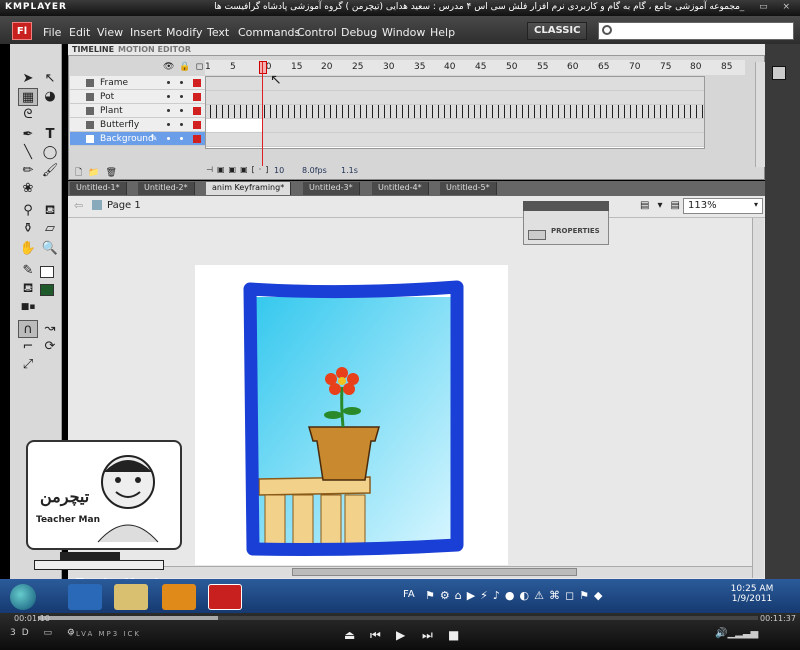 The image size is (800, 650). I want to click on fill-color-swatch, so click(47, 290).